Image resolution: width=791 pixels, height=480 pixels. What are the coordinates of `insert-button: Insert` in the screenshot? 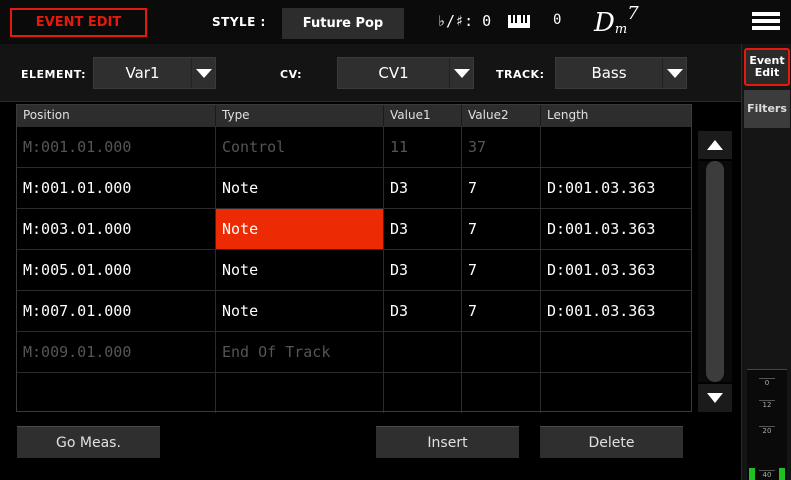 It's located at (447, 442).